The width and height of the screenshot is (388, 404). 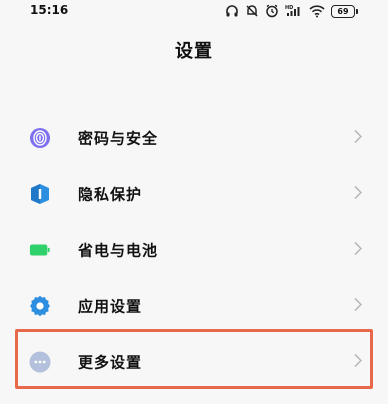 What do you see at coordinates (232, 11) in the screenshot?
I see `headphones-icon` at bounding box center [232, 11].